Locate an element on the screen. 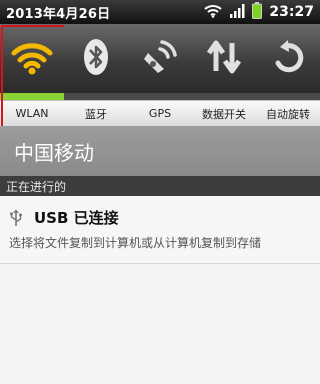 The height and width of the screenshot is (384, 320). gps-icon is located at coordinates (160, 59).